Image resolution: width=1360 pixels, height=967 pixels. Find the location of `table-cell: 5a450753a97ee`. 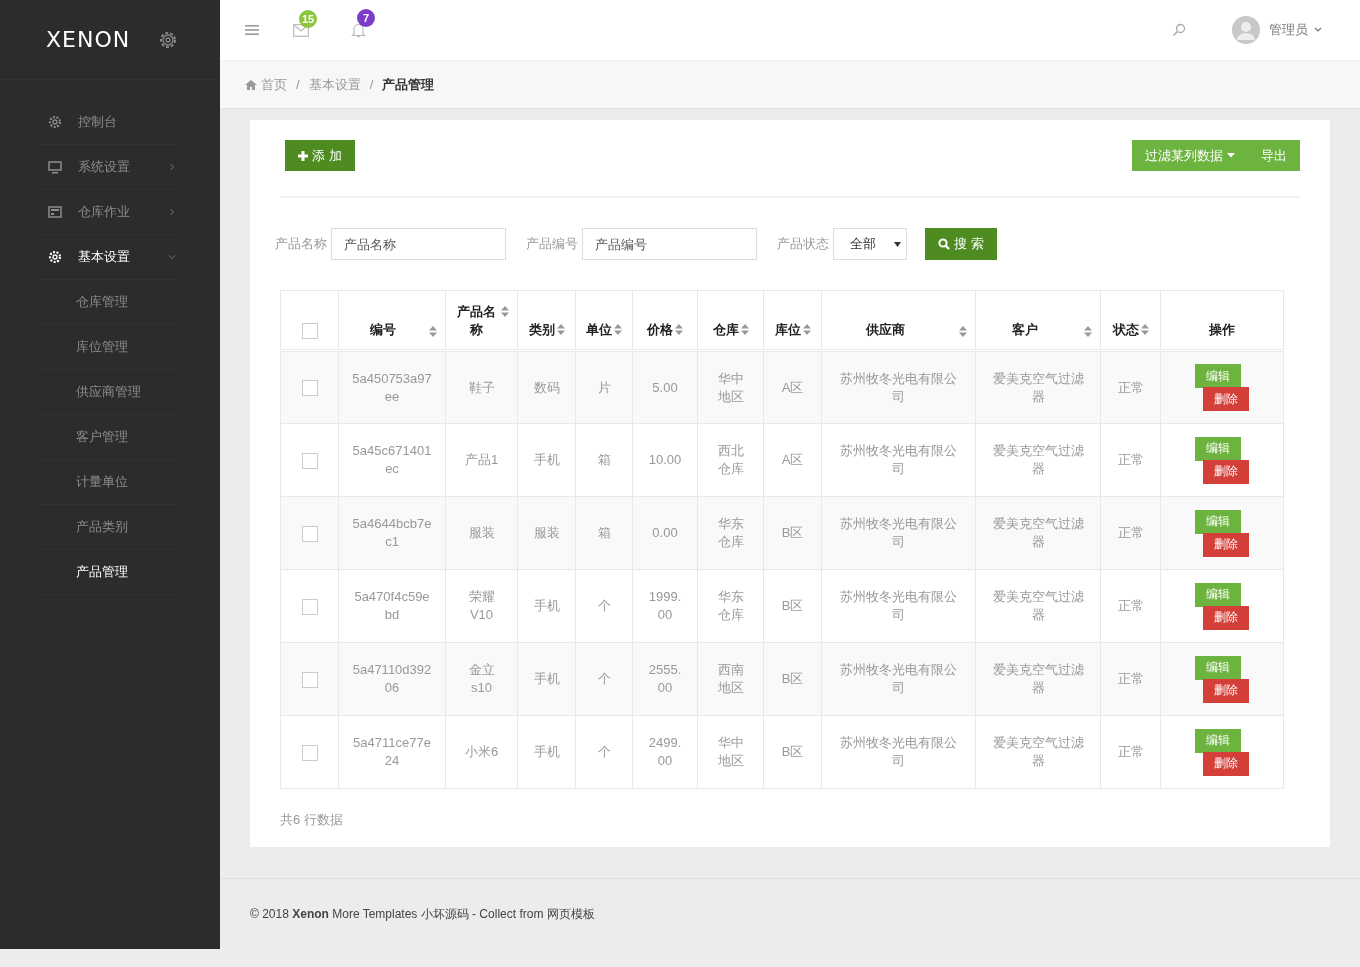

table-cell: 5a450753a97ee is located at coordinates (392, 387).